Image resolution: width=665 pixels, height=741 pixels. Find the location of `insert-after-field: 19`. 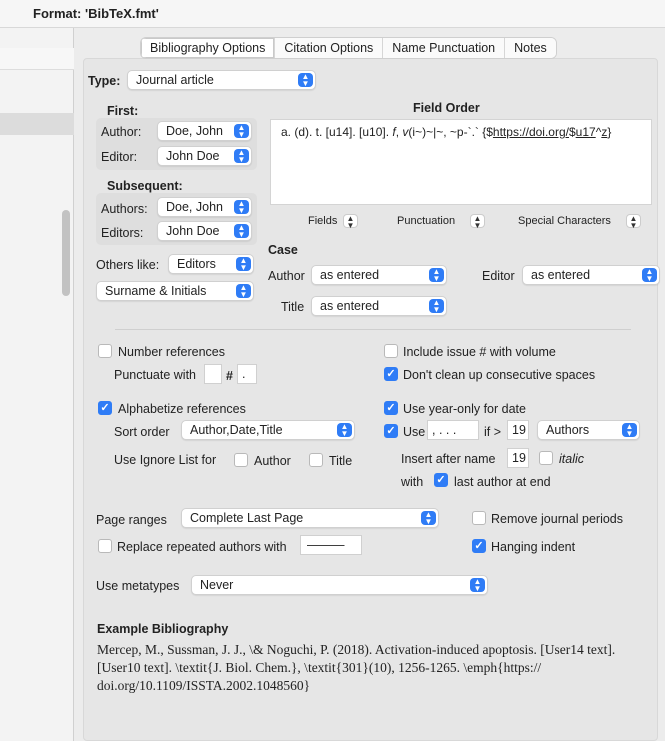

insert-after-field: 19 is located at coordinates (518, 458).